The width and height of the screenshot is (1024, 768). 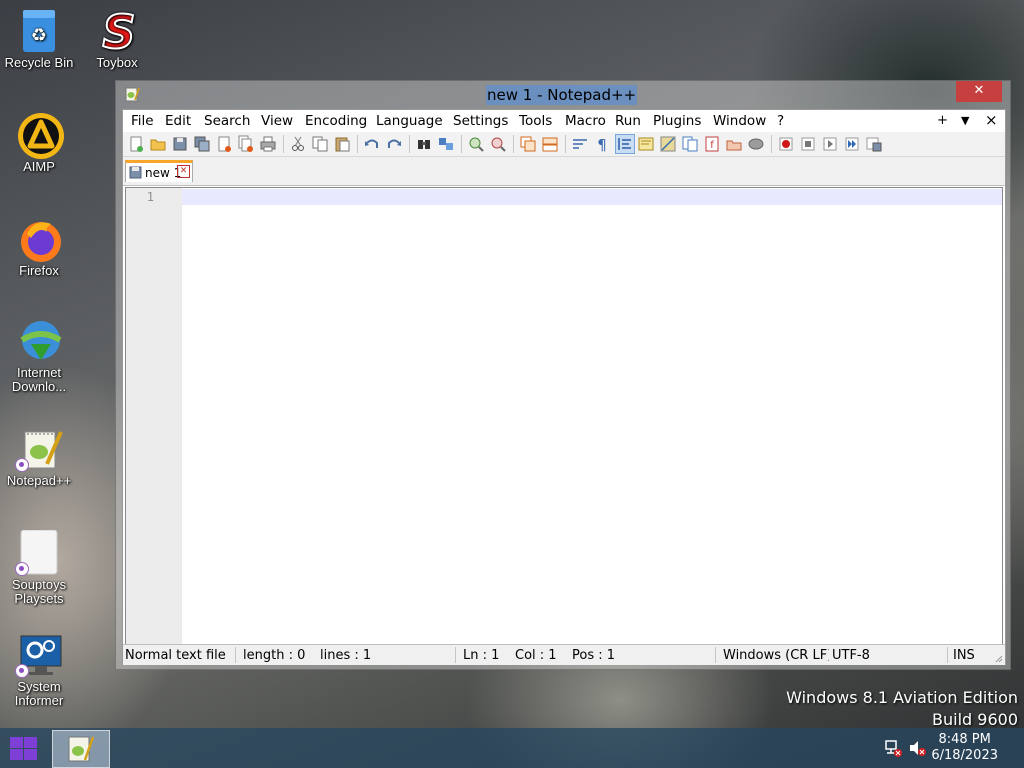 I want to click on menu-search: Search, so click(x=227, y=121).